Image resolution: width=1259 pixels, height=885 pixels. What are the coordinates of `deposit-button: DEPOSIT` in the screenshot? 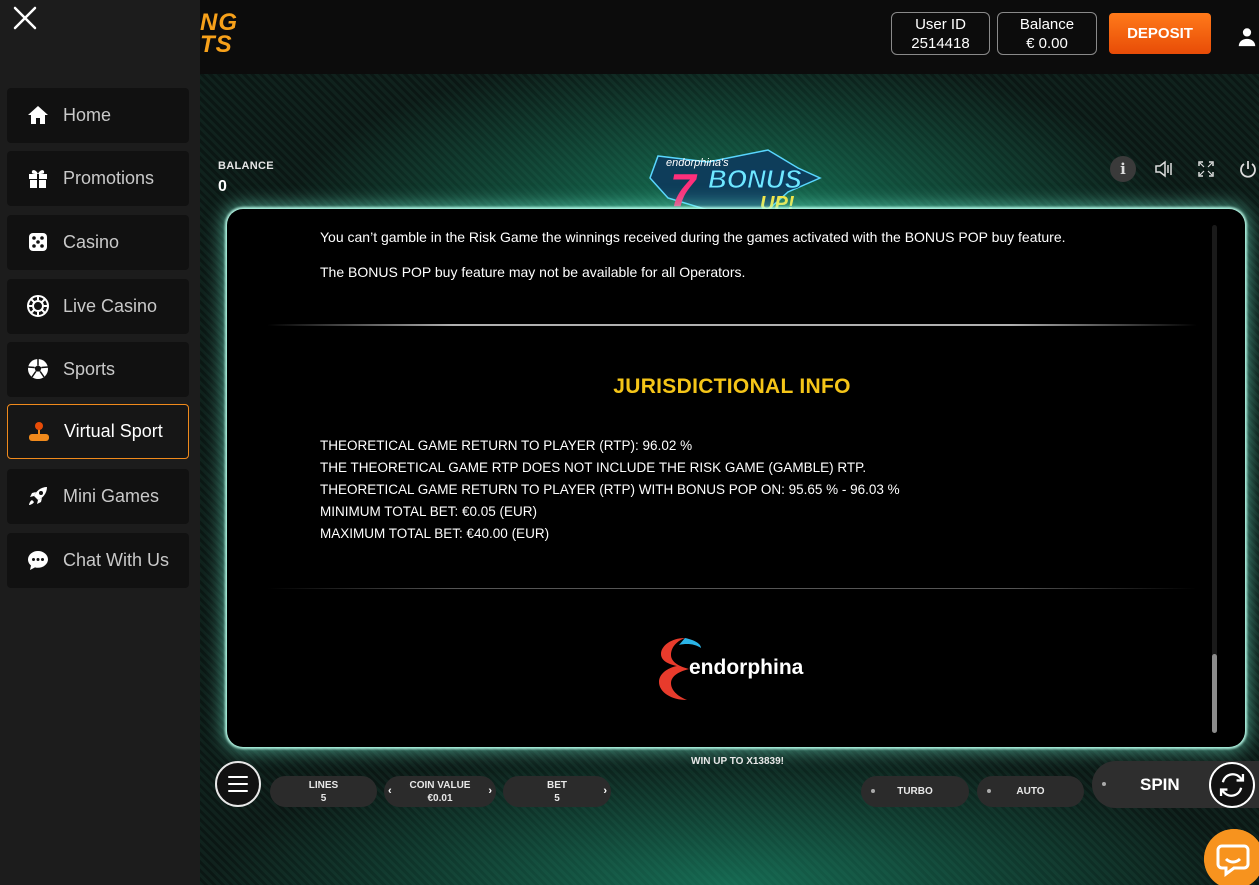 It's located at (1160, 33).